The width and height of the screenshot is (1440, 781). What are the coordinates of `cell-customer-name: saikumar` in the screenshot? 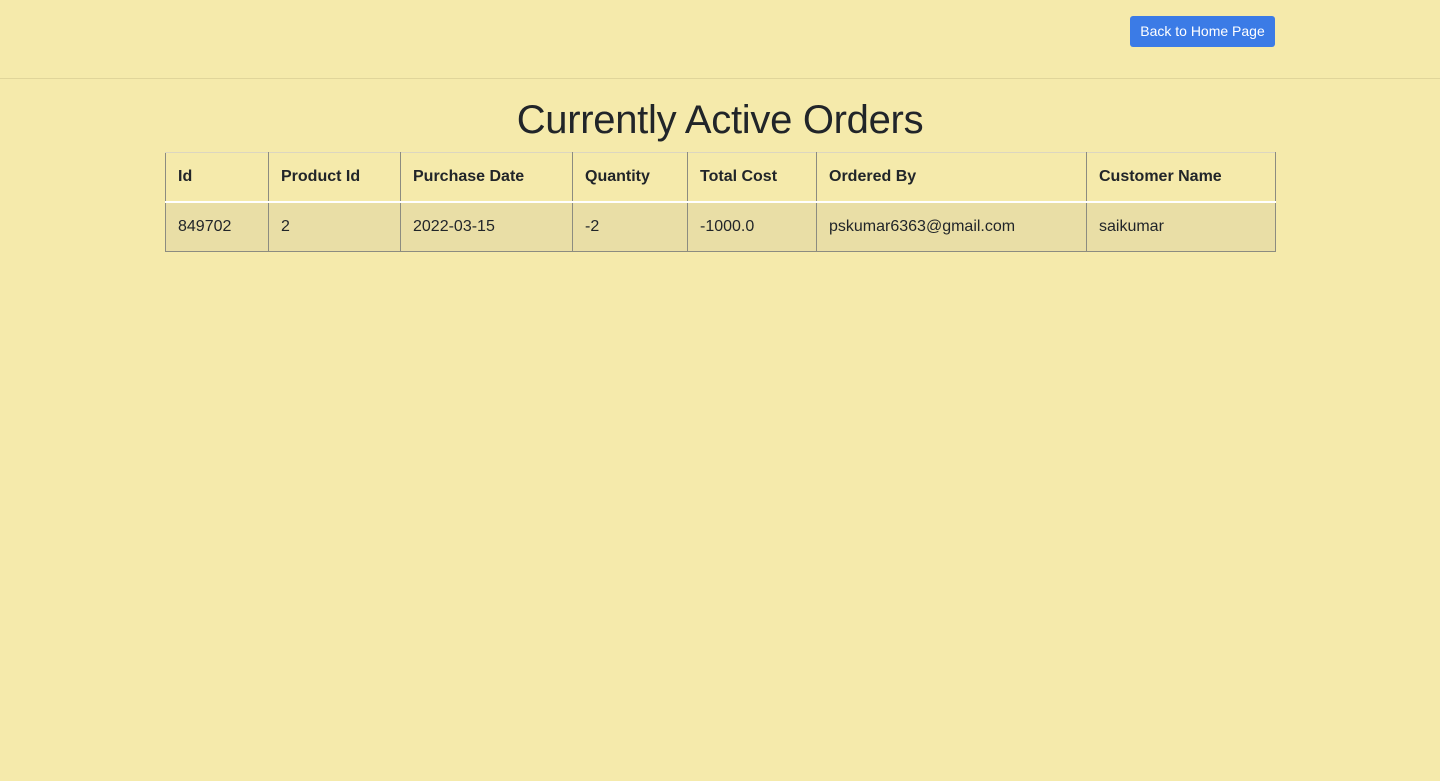 It's located at (1181, 226).